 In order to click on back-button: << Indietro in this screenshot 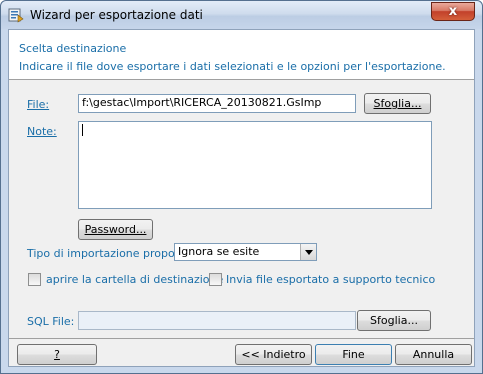, I will do `click(273, 354)`.